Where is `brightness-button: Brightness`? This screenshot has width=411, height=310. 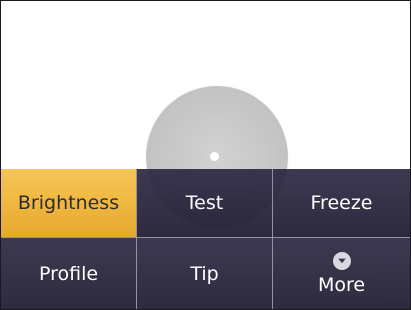 brightness-button: Brightness is located at coordinates (69, 203).